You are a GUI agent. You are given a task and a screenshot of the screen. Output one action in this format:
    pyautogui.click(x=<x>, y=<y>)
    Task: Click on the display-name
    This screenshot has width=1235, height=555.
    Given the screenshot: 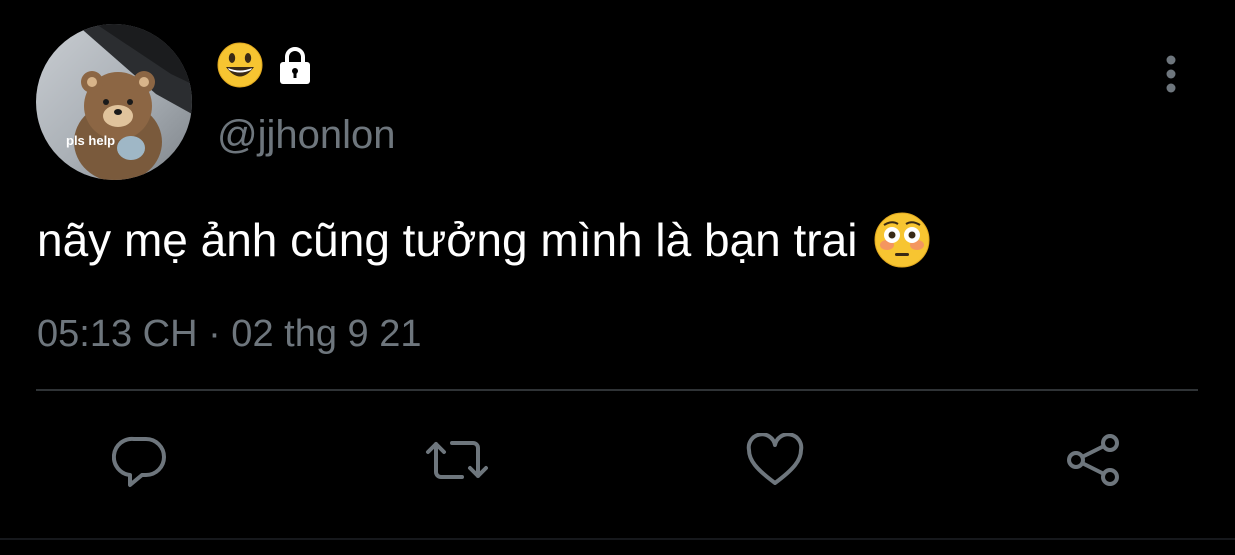 What is the action you would take?
    pyautogui.click(x=266, y=67)
    